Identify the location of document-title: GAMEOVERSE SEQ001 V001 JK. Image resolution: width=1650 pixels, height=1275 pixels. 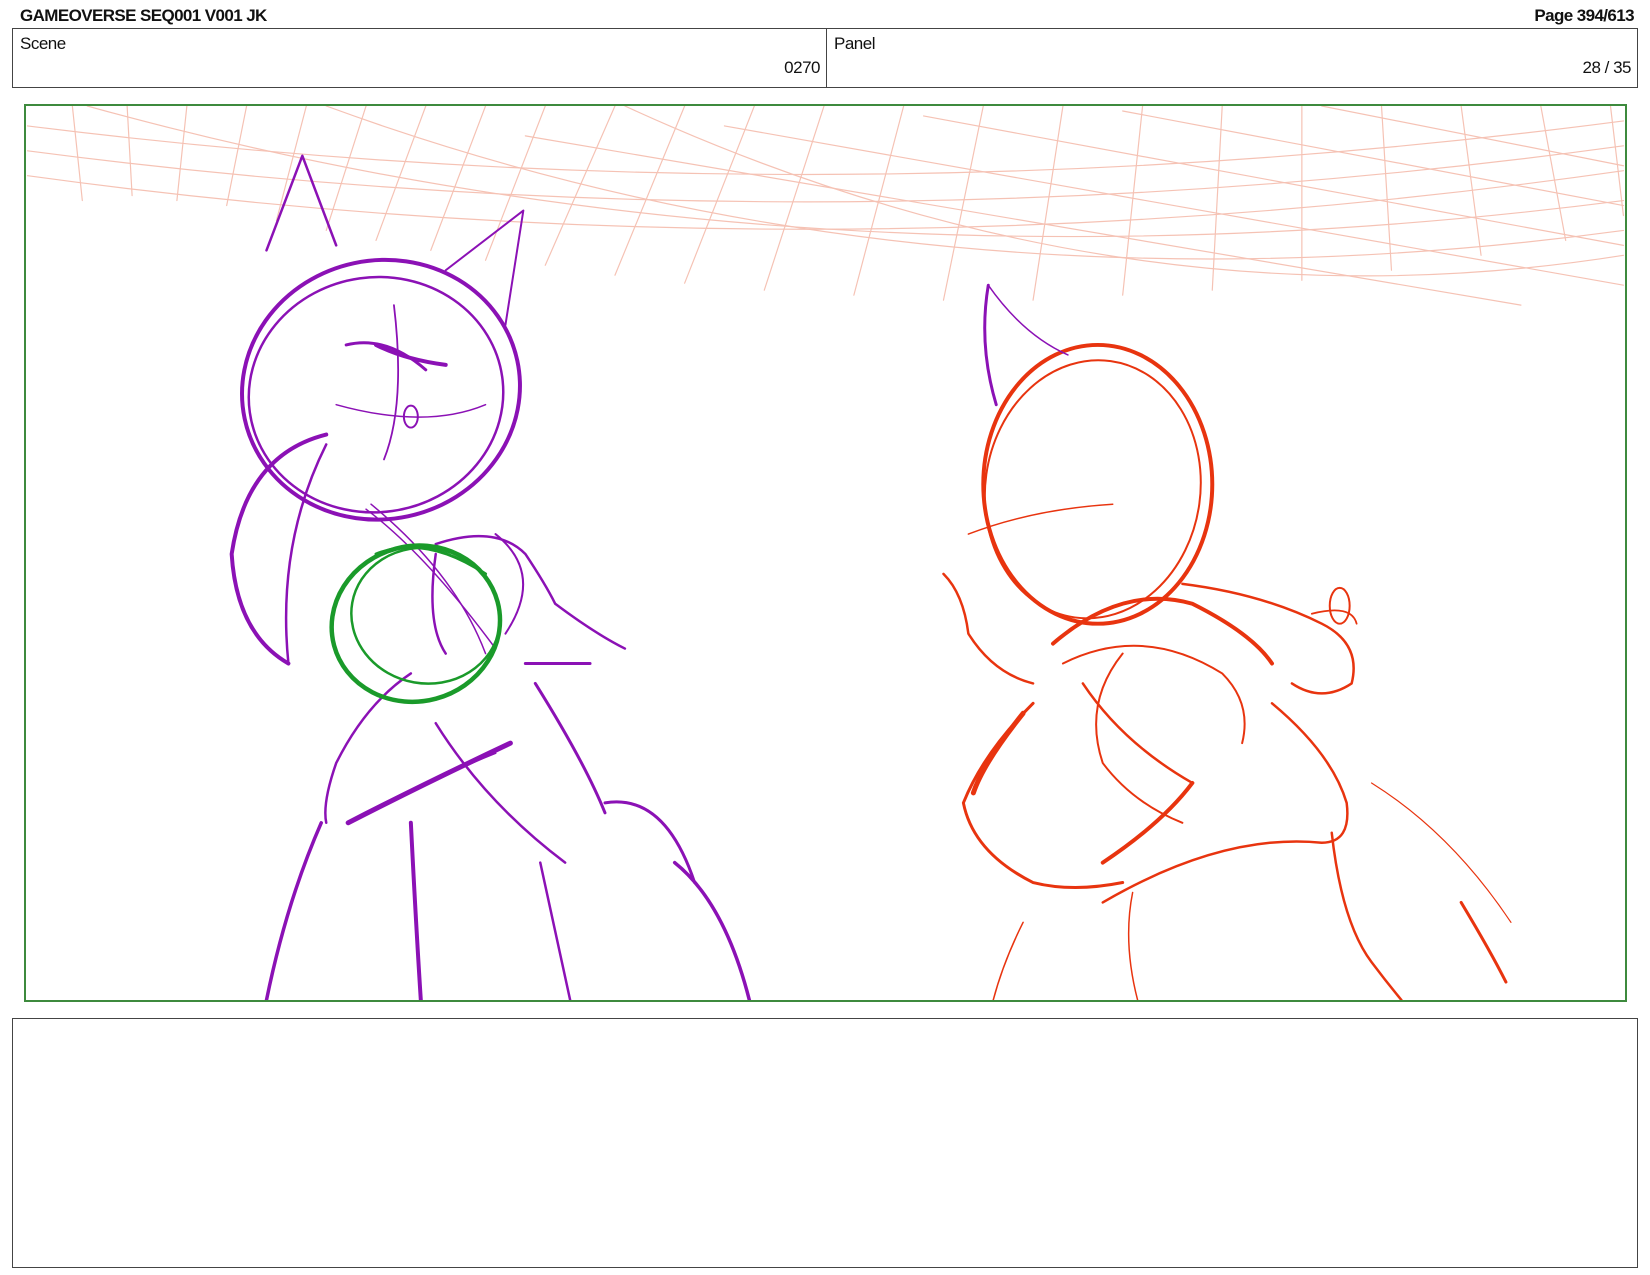
(143, 15).